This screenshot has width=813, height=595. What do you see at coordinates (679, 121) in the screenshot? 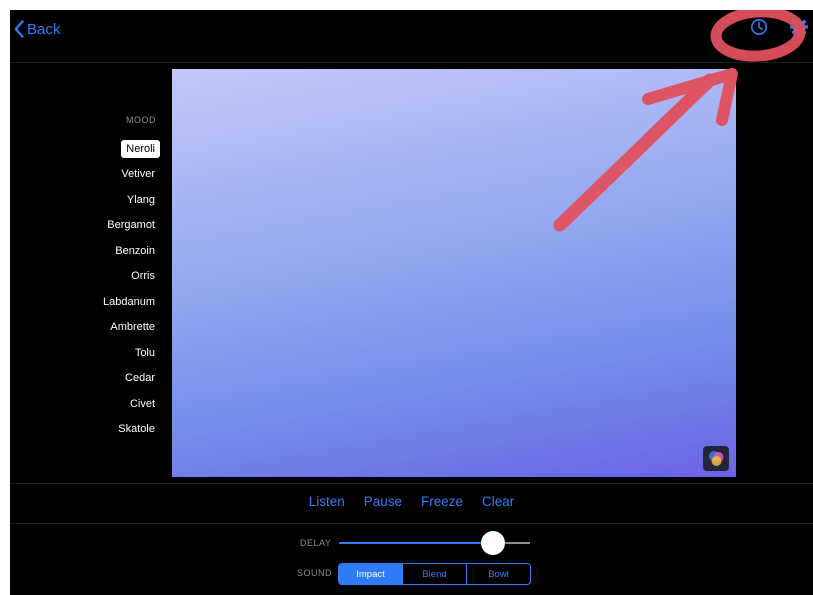
I see `red-annotation-drawing` at bounding box center [679, 121].